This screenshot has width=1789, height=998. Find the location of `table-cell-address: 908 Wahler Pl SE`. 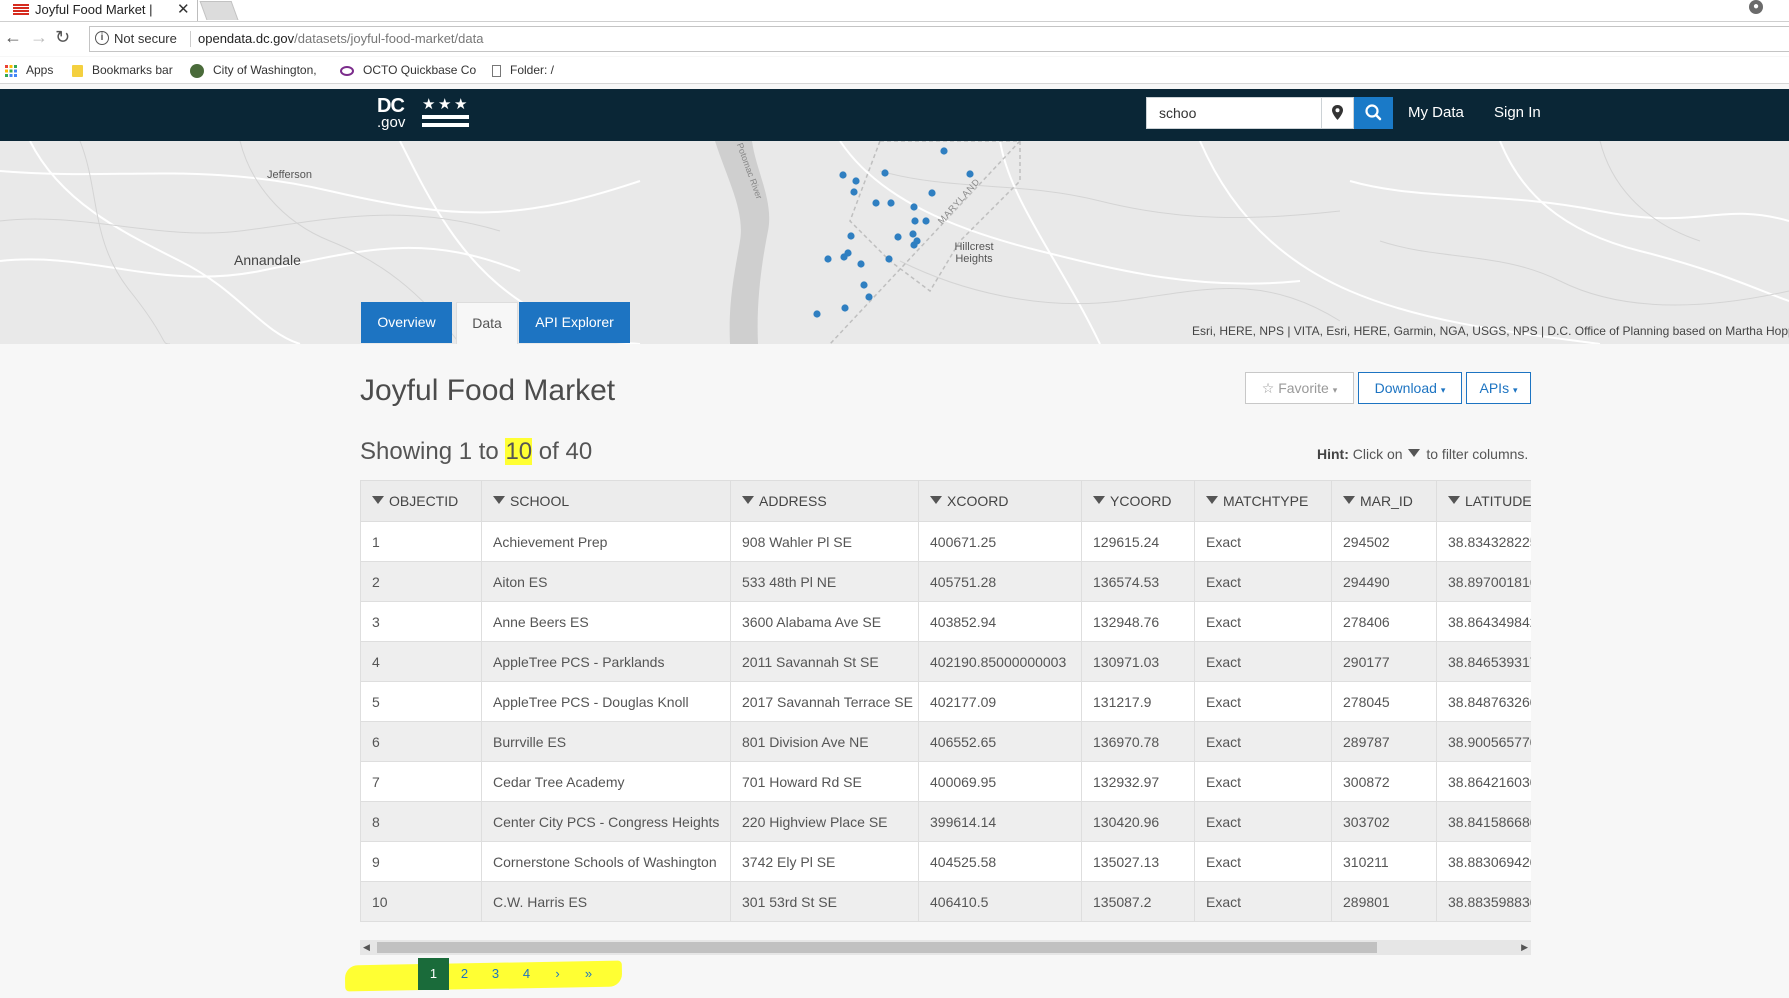

table-cell-address: 908 Wahler Pl SE is located at coordinates (824, 541).